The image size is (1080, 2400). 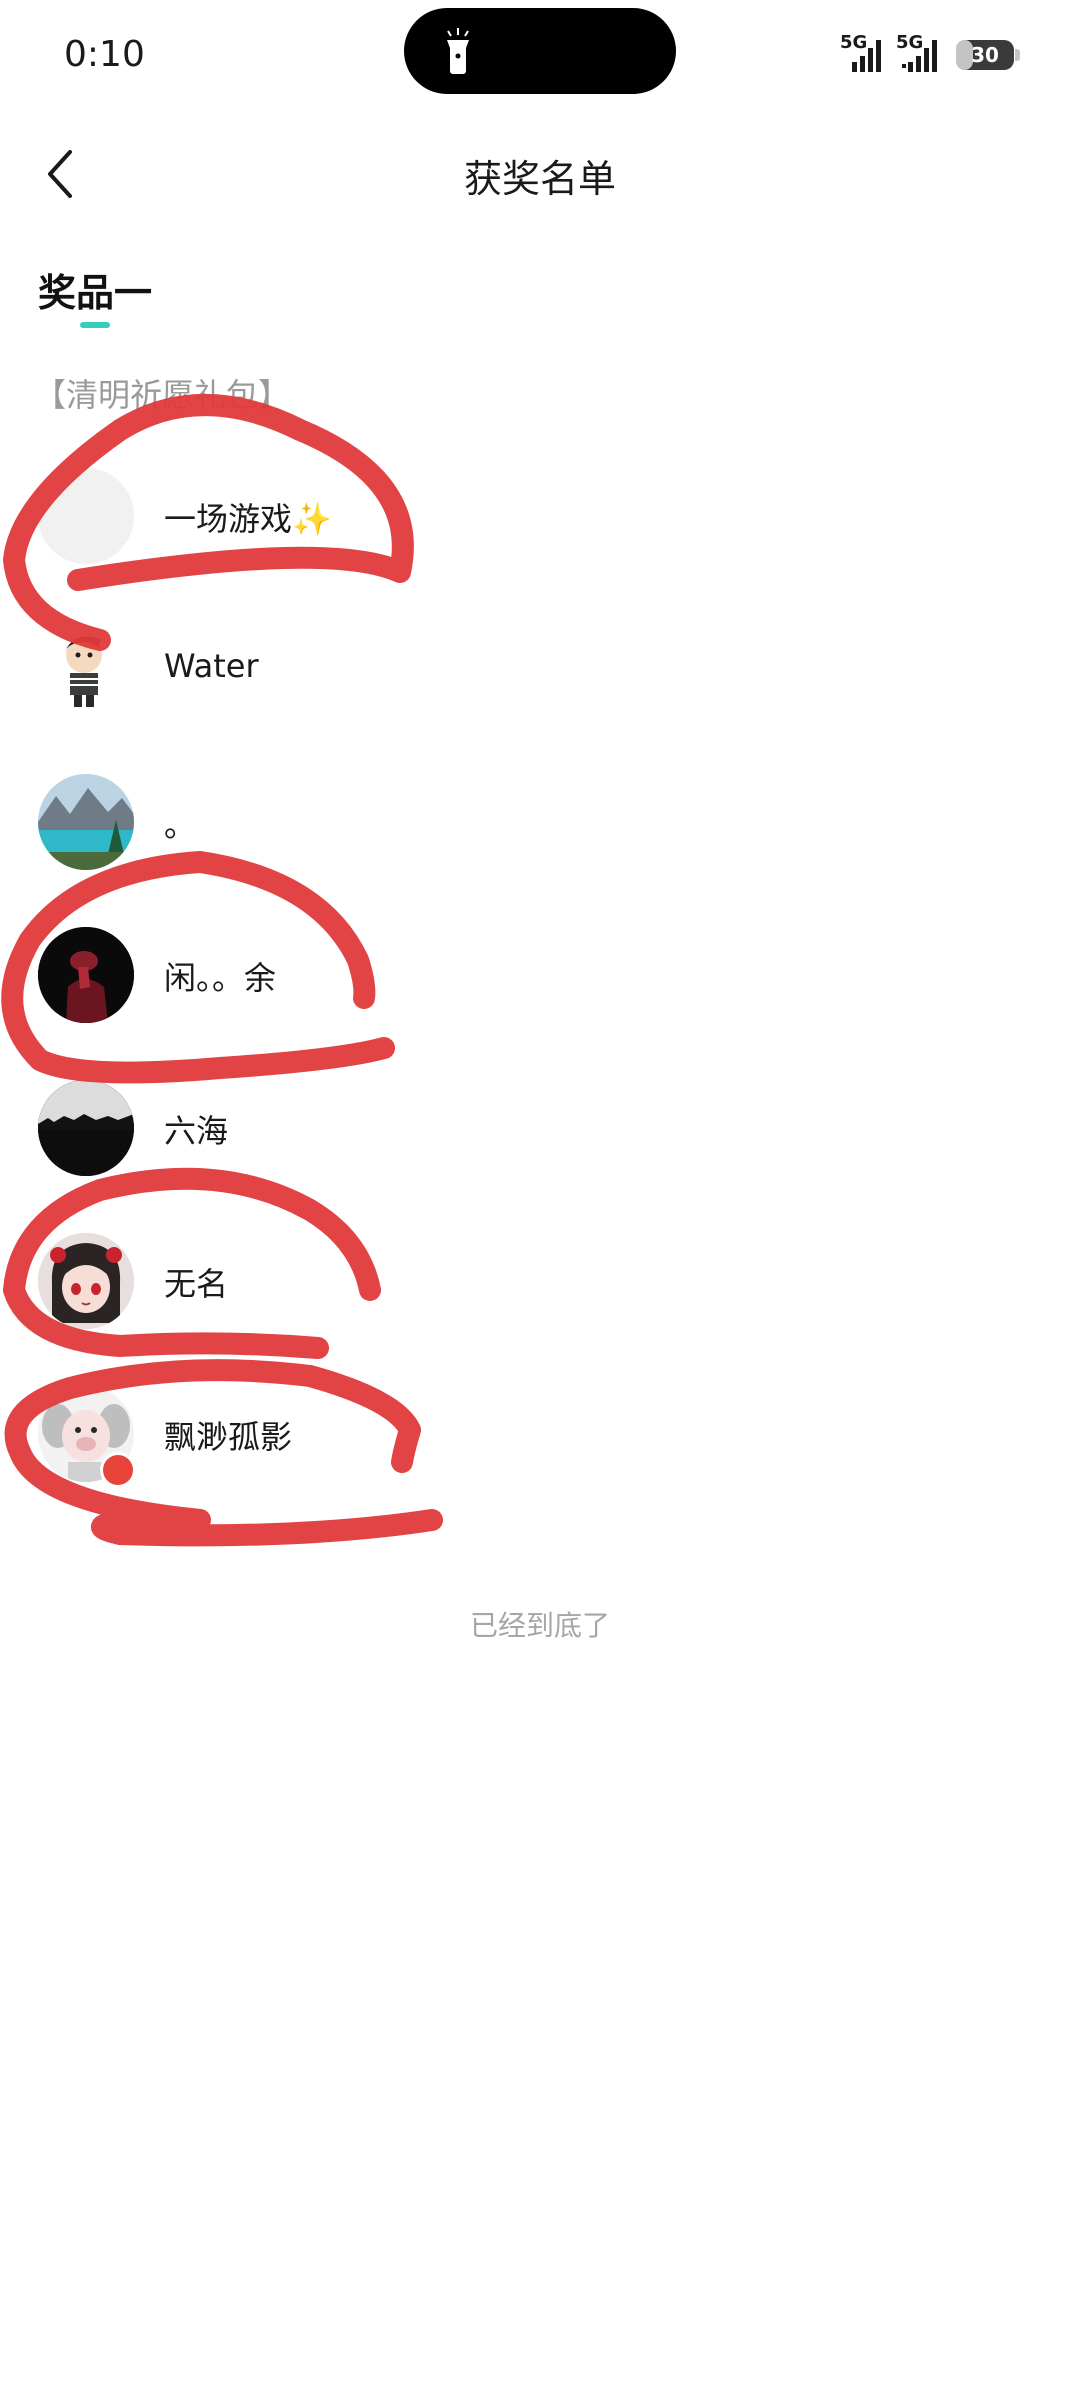 What do you see at coordinates (118, 1470) in the screenshot?
I see `badge-icon` at bounding box center [118, 1470].